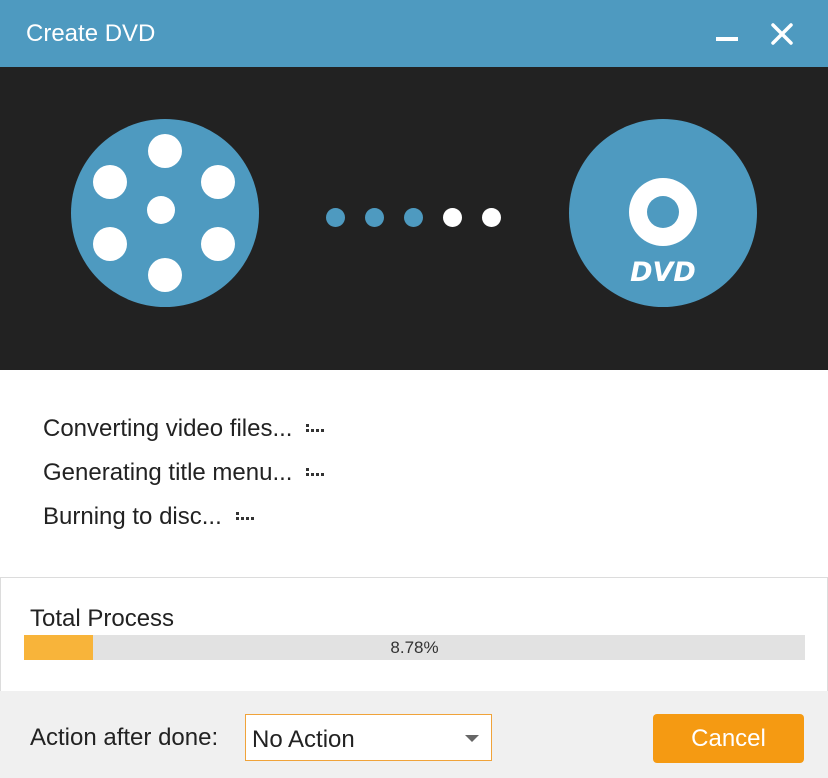  I want to click on close-icon, so click(782, 34).